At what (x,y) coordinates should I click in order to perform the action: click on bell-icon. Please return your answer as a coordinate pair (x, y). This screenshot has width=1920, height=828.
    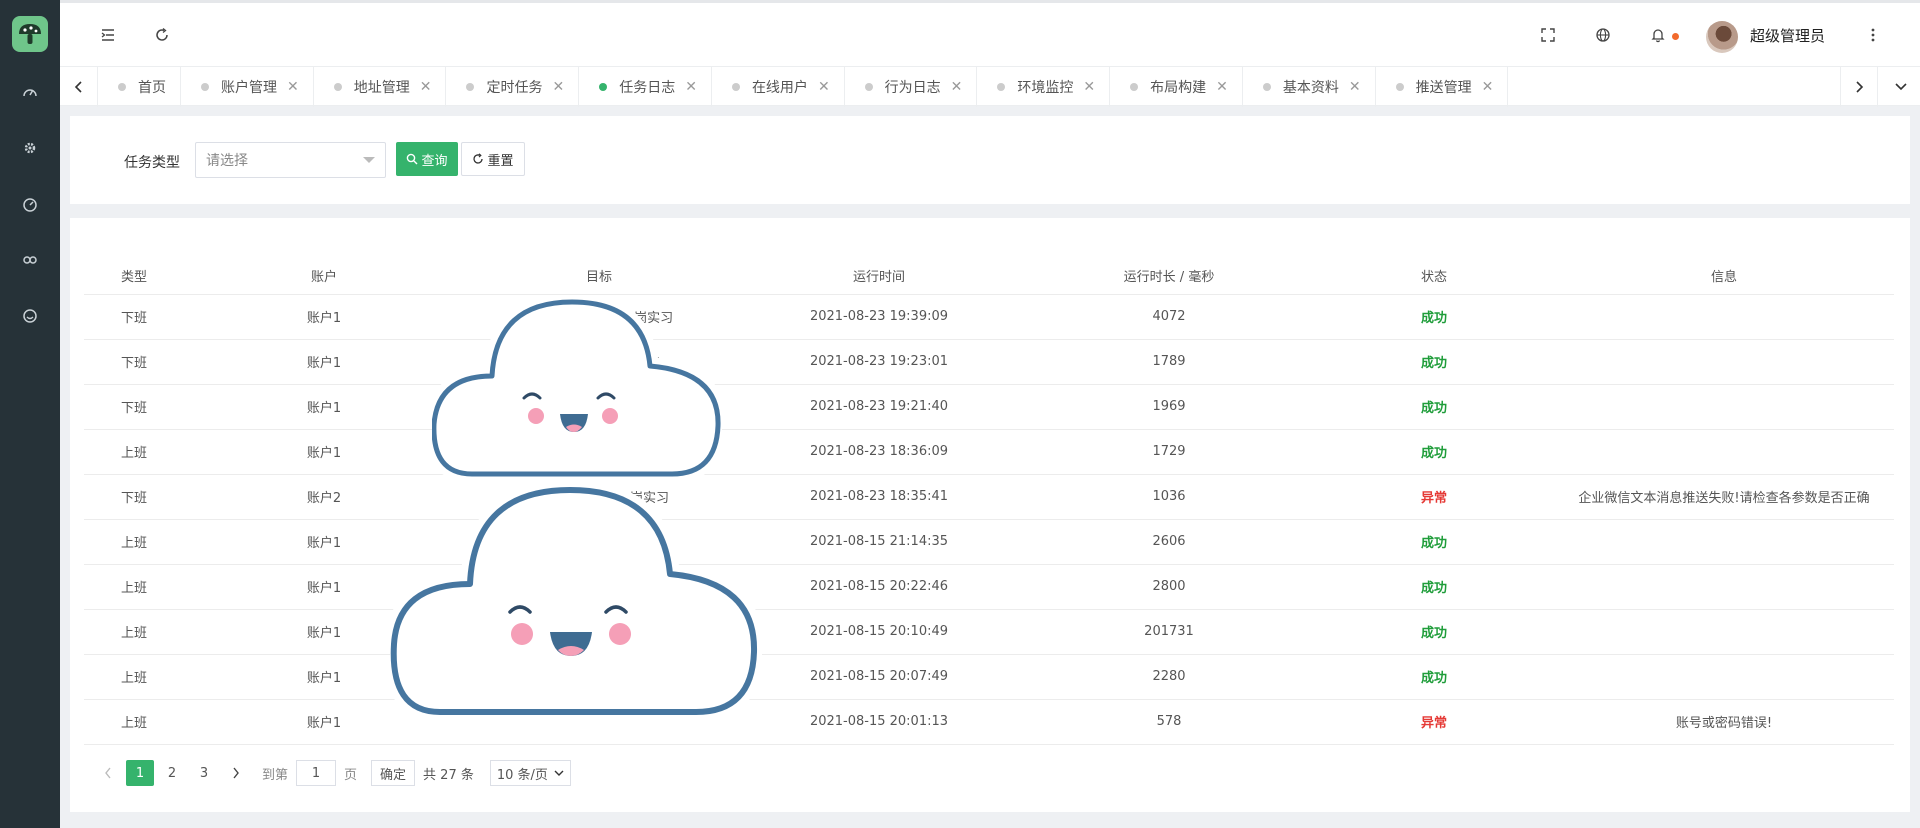
    Looking at the image, I should click on (1658, 35).